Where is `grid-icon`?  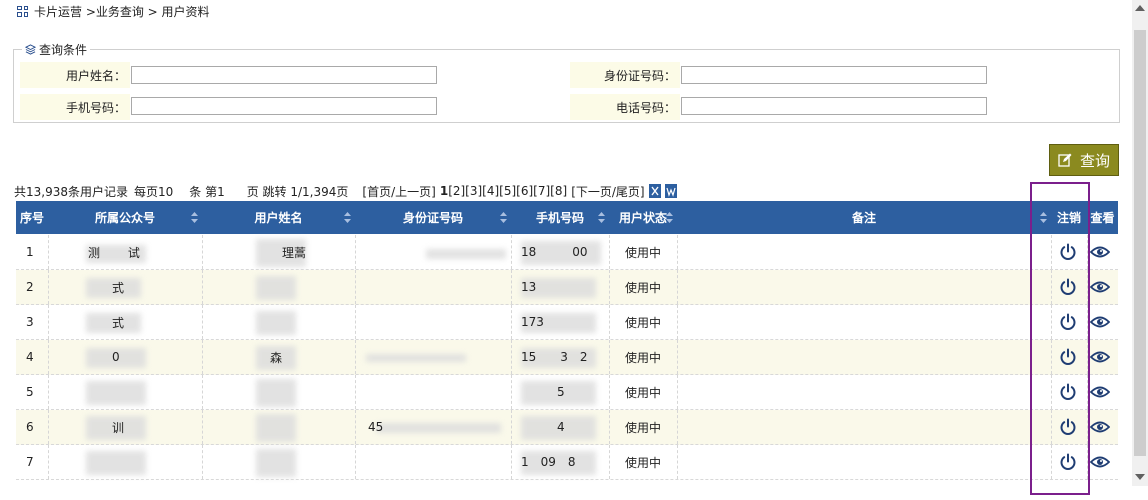
grid-icon is located at coordinates (22, 11).